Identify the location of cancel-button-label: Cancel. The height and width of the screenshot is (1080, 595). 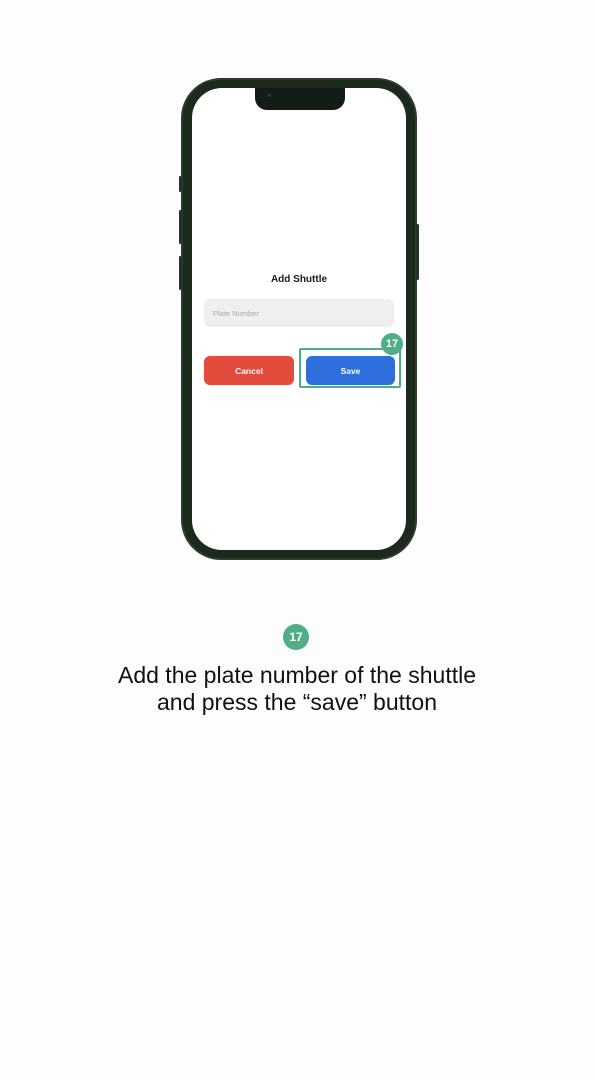
(249, 370).